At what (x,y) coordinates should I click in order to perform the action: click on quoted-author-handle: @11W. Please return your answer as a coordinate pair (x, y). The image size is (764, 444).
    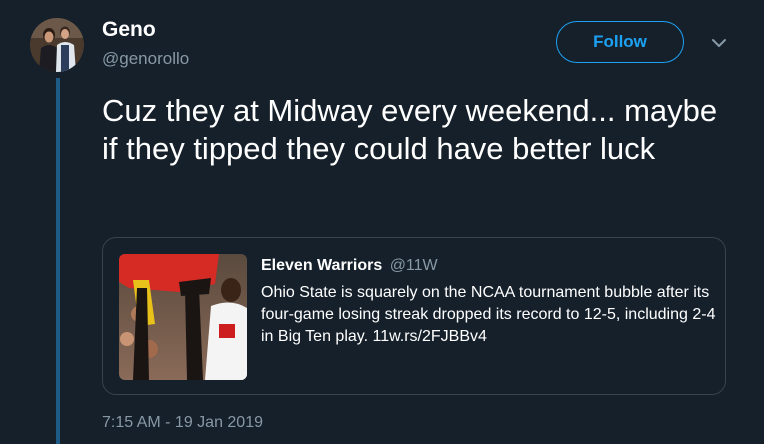
    Looking at the image, I should click on (413, 265).